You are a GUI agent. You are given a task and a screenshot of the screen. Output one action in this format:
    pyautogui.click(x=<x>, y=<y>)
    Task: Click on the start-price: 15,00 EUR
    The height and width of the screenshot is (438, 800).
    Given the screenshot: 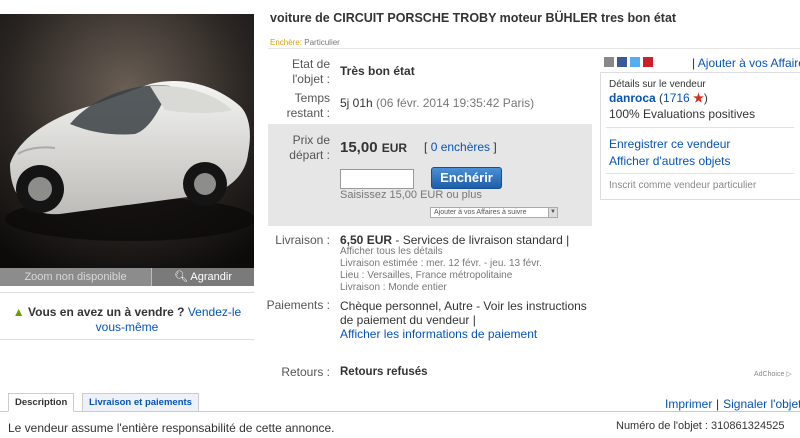 What is the action you would take?
    pyautogui.click(x=373, y=147)
    